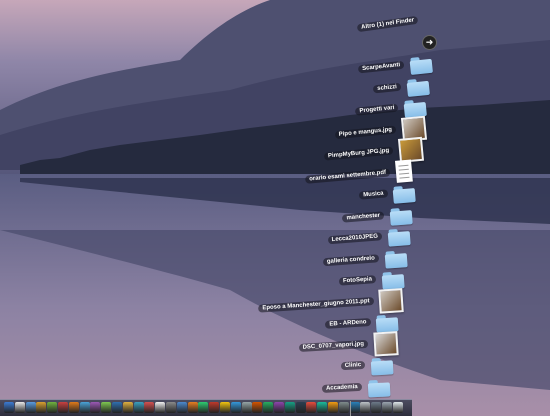 Image resolution: width=550 pixels, height=416 pixels. Describe the element at coordinates (363, 216) in the screenshot. I see `stack-item-label: manchester` at that location.